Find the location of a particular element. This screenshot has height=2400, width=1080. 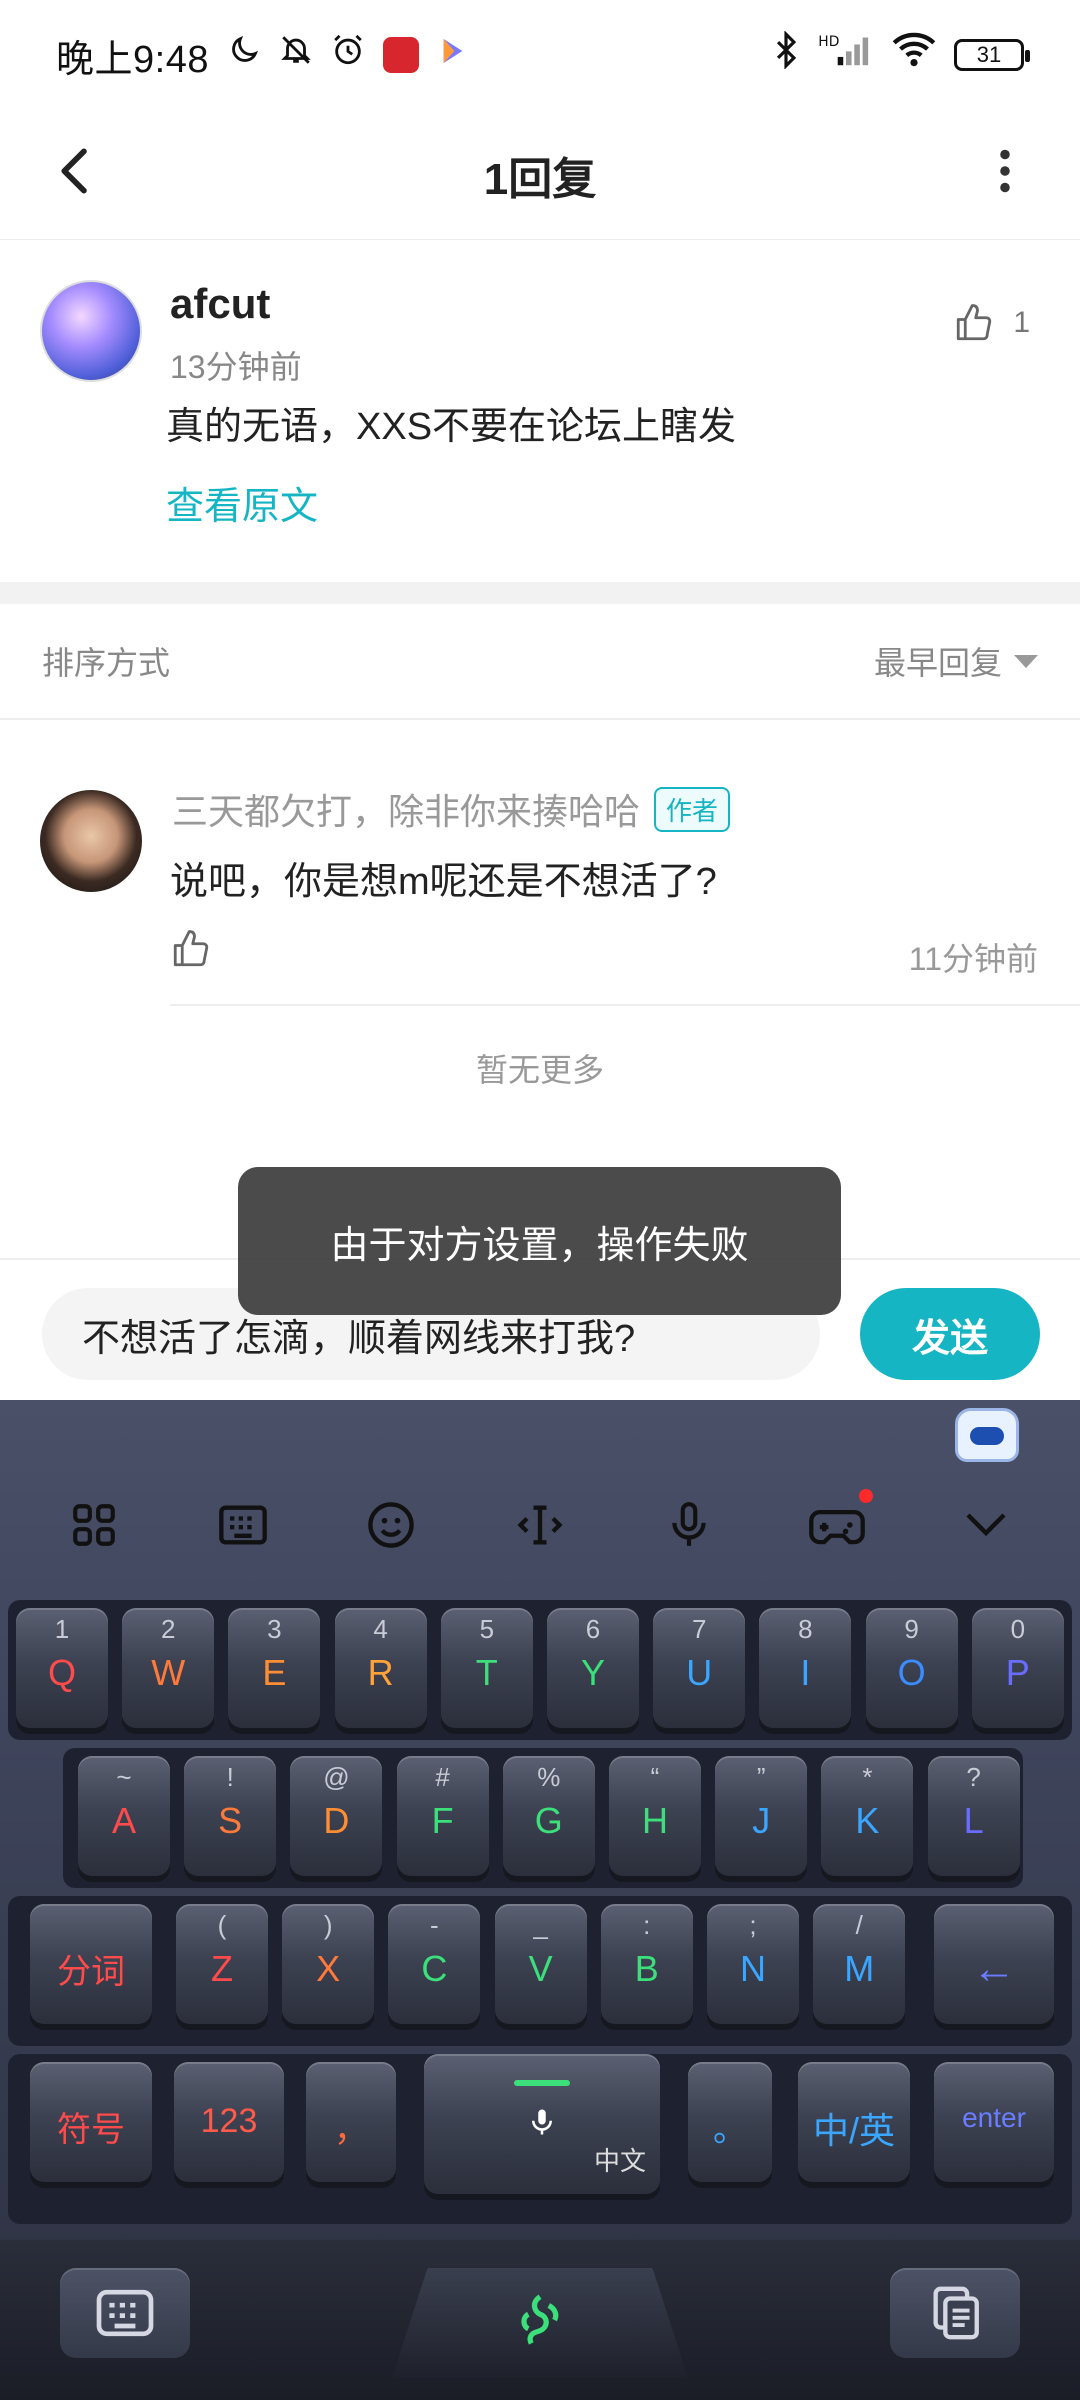

sort-label: 排序方式 is located at coordinates (106, 663).